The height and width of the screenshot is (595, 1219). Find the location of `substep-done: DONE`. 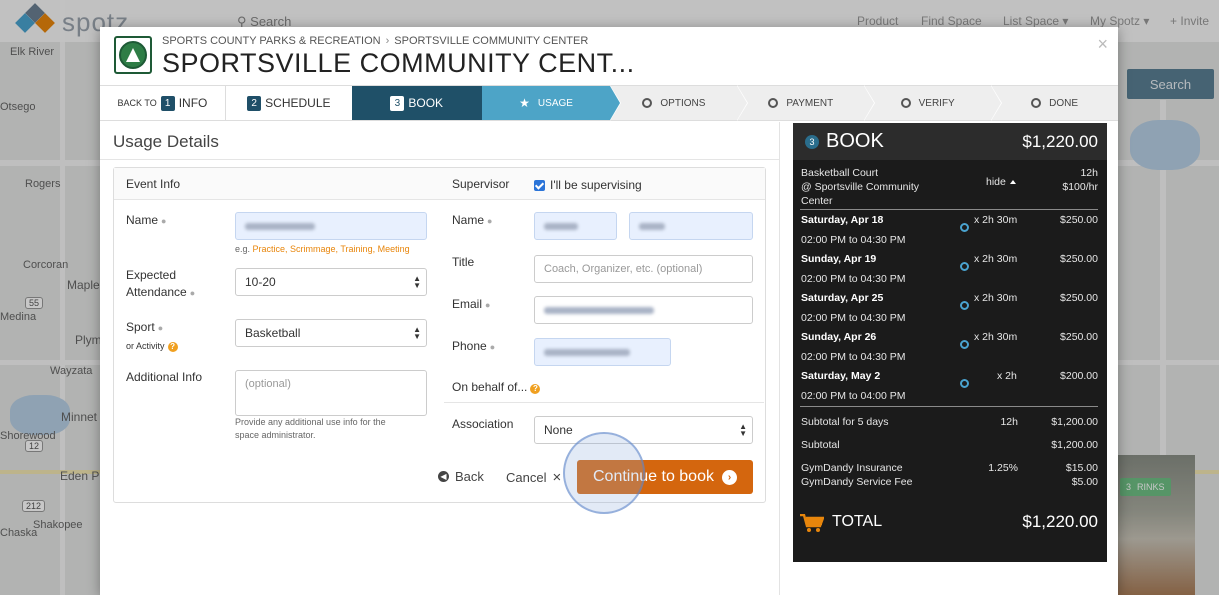

substep-done: DONE is located at coordinates (1054, 103).